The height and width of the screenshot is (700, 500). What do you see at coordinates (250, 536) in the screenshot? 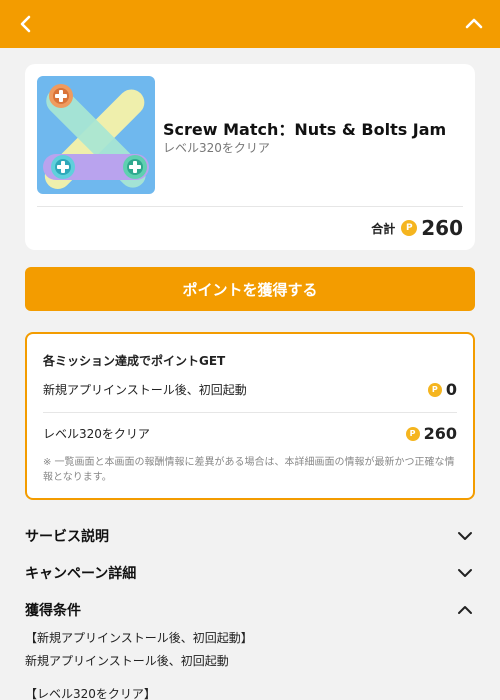
I see `section-service-description: サービス説明` at bounding box center [250, 536].